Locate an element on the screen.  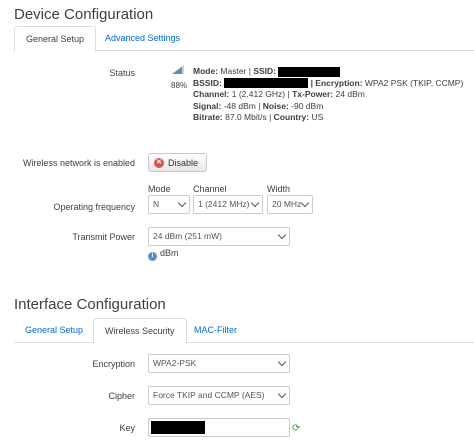
device-config-title: Device Configuration is located at coordinates (84, 14).